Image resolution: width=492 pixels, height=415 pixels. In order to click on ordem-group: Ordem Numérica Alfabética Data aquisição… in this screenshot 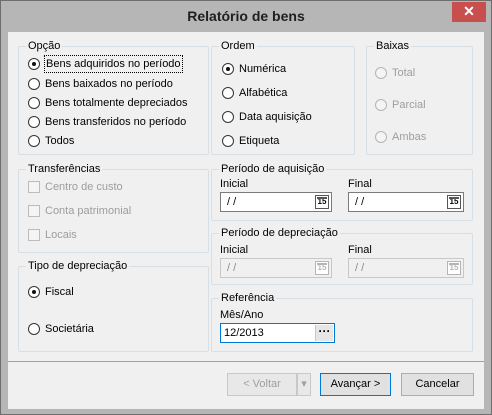, I will do `click(283, 97)`.